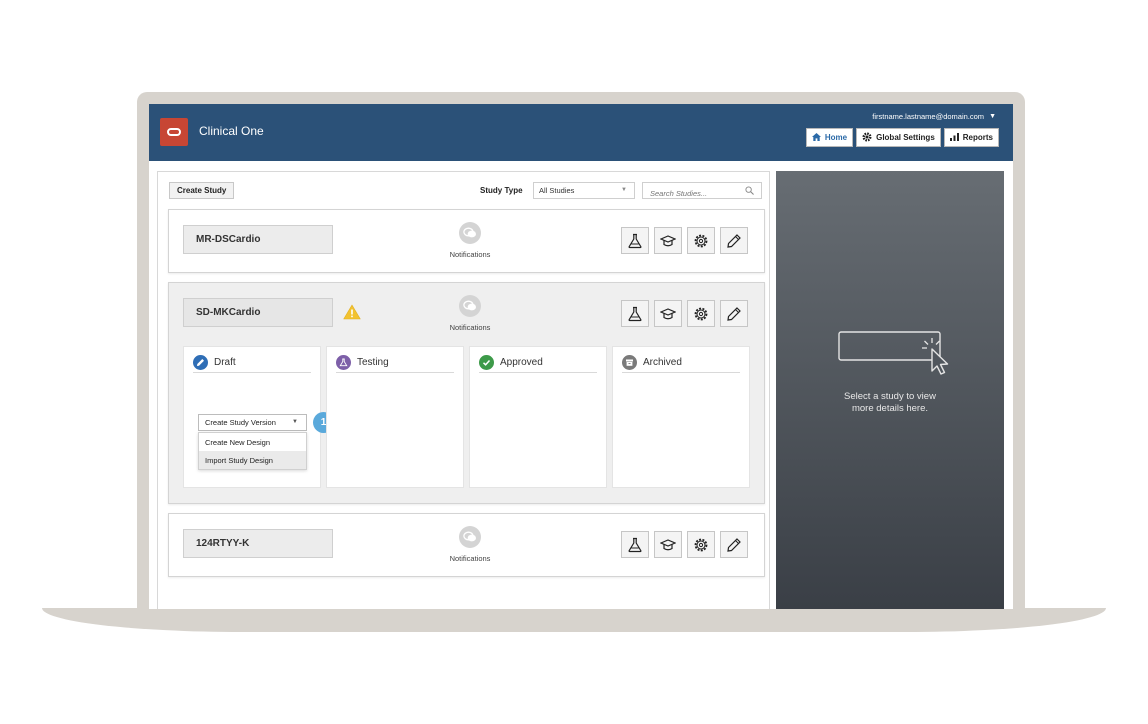 The width and height of the screenshot is (1148, 724). Describe the element at coordinates (690, 193) in the screenshot. I see `search-input` at that location.